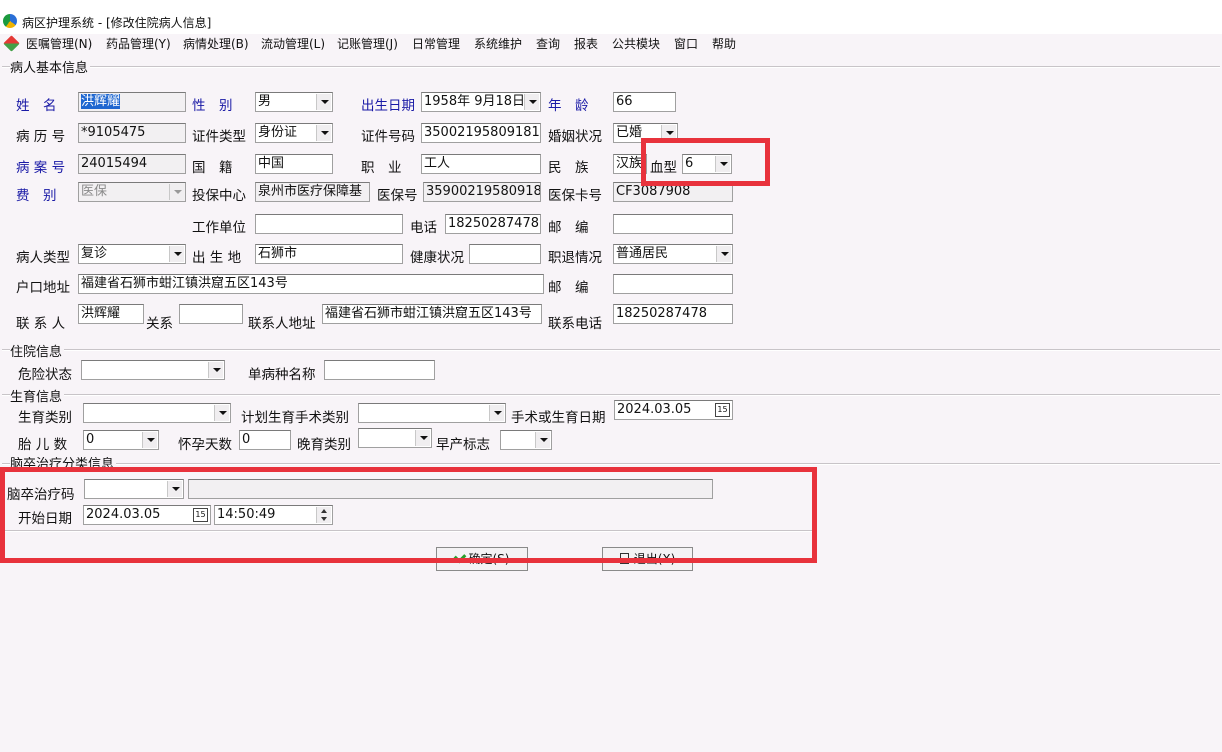 The width and height of the screenshot is (1222, 752). What do you see at coordinates (59, 43) in the screenshot?
I see `menu-orders: 医嘱管理(N)` at bounding box center [59, 43].